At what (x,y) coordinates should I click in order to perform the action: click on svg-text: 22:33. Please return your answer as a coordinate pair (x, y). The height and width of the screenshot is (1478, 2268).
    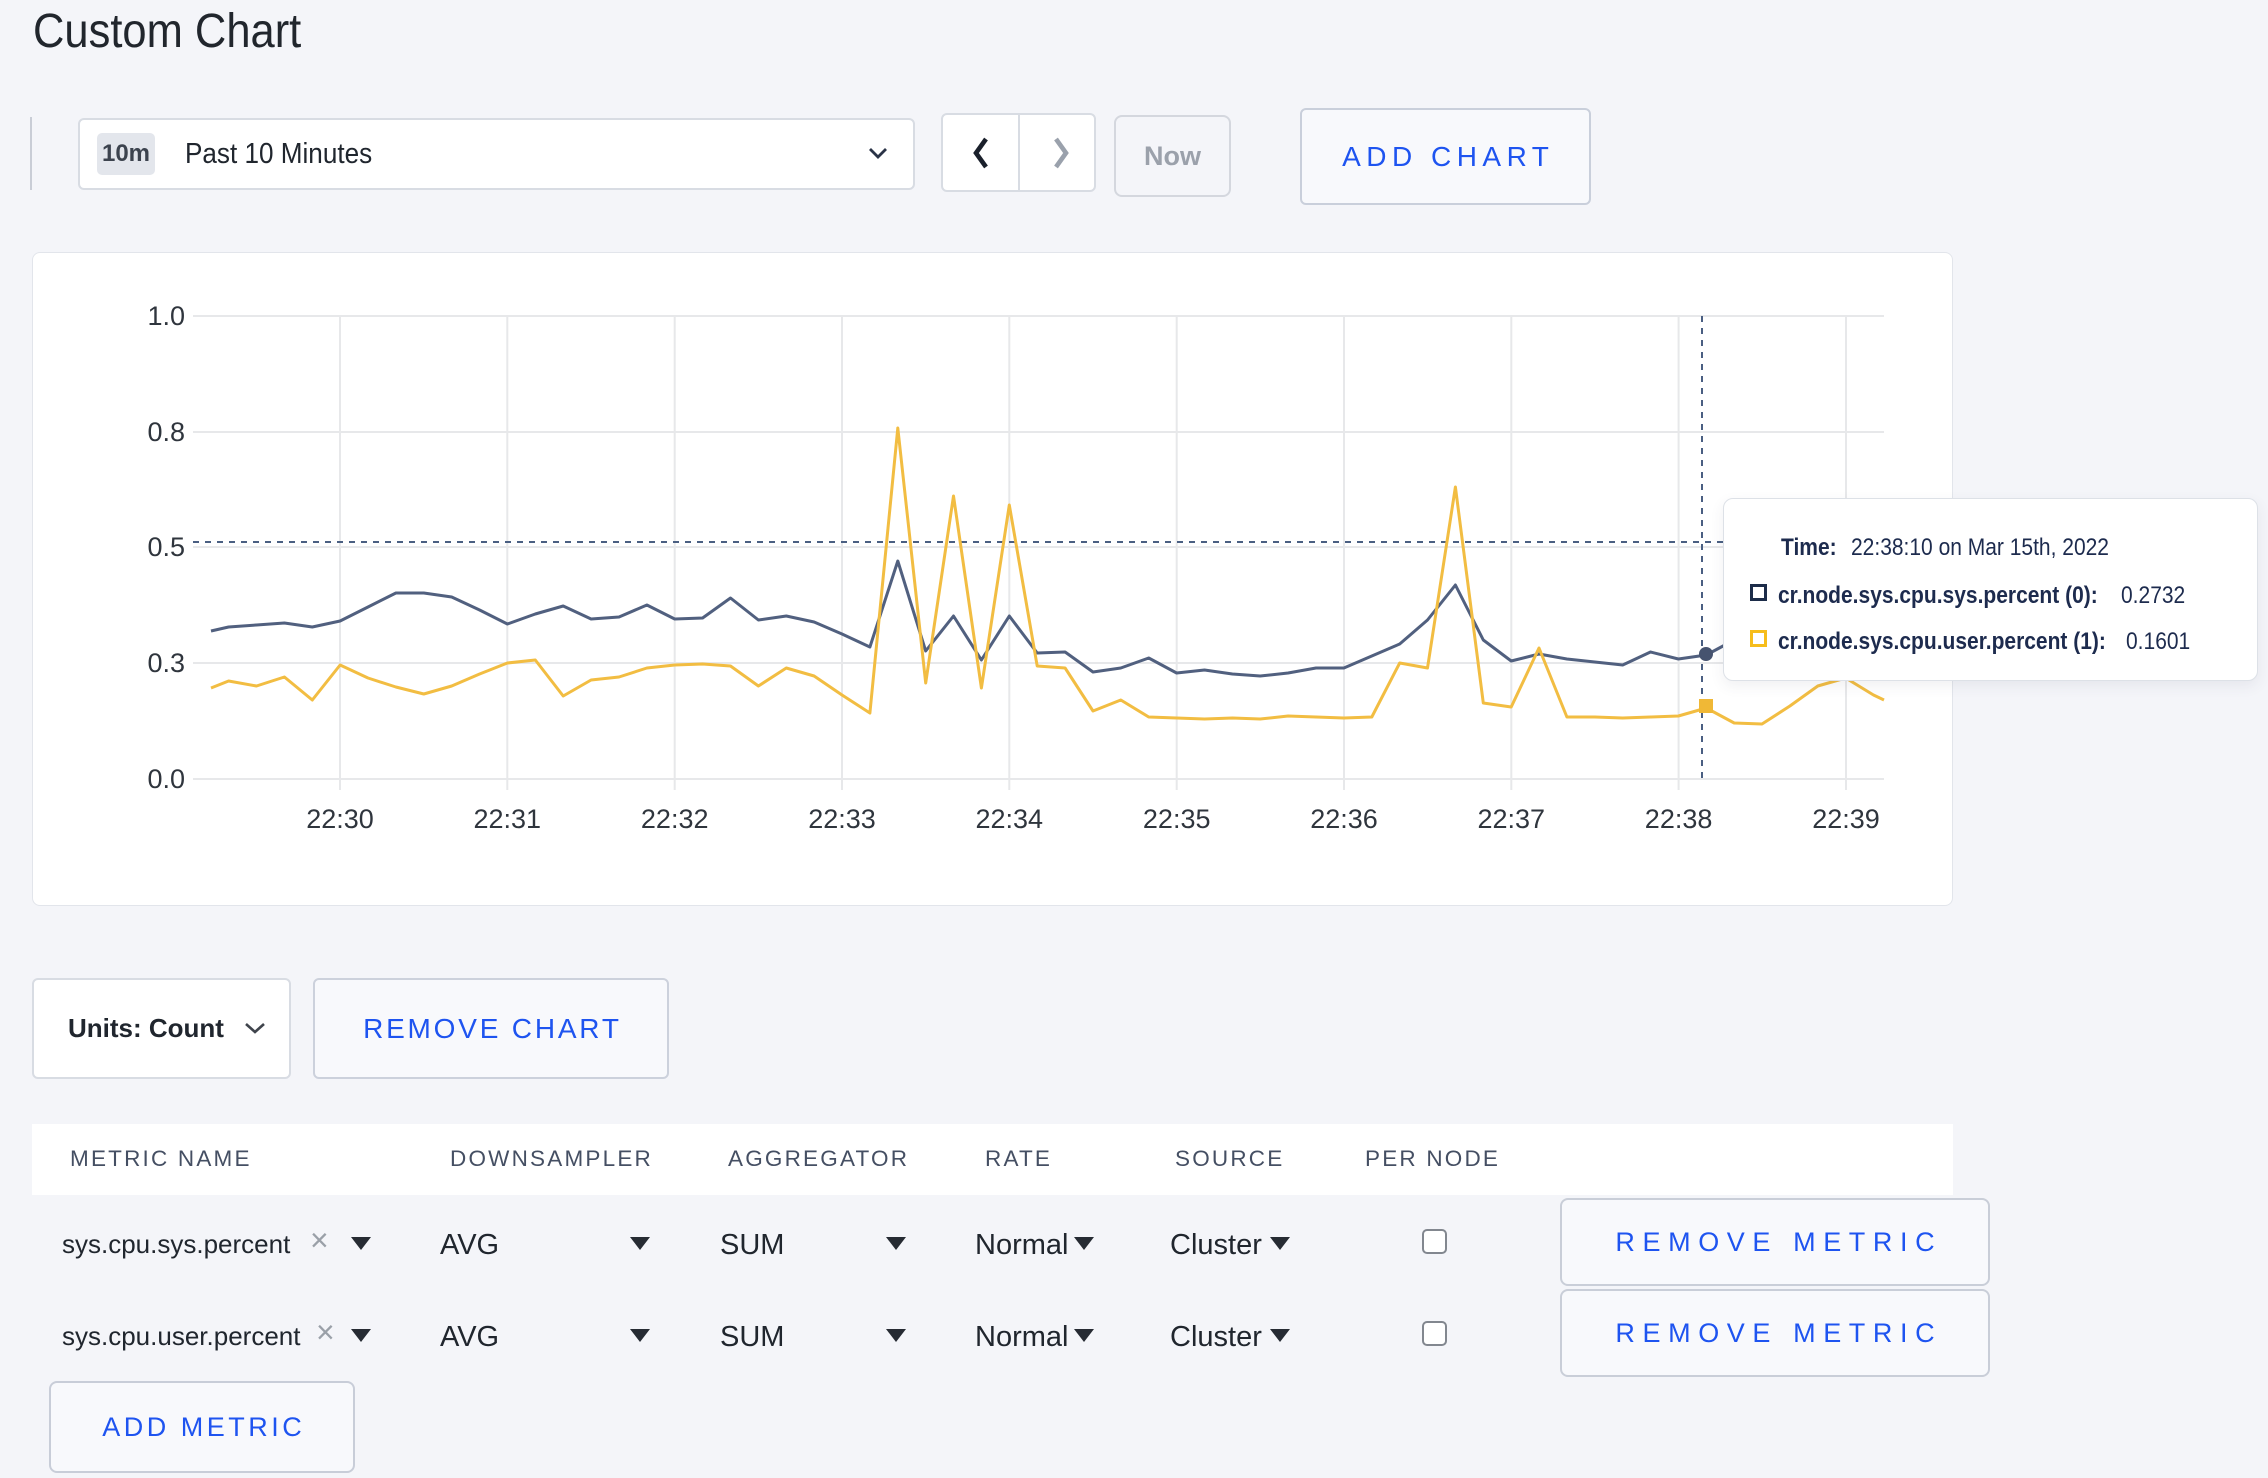
    Looking at the image, I should click on (842, 819).